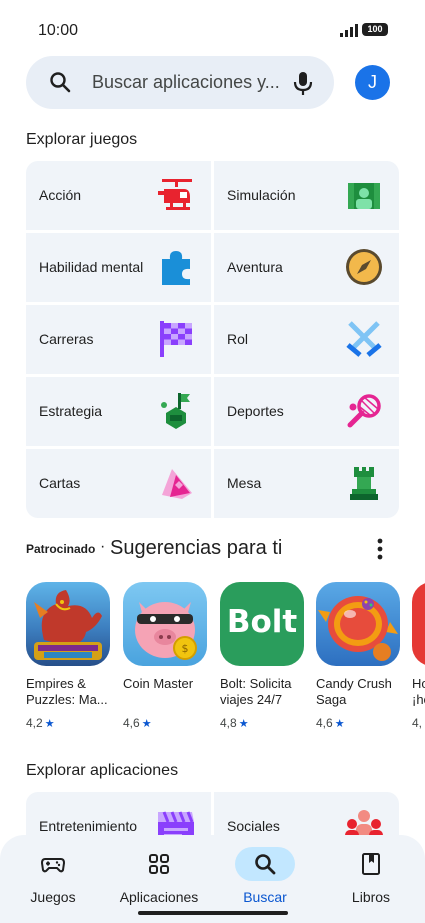  Describe the element at coordinates (265, 897) in the screenshot. I see `nav-label: Buscar` at that location.